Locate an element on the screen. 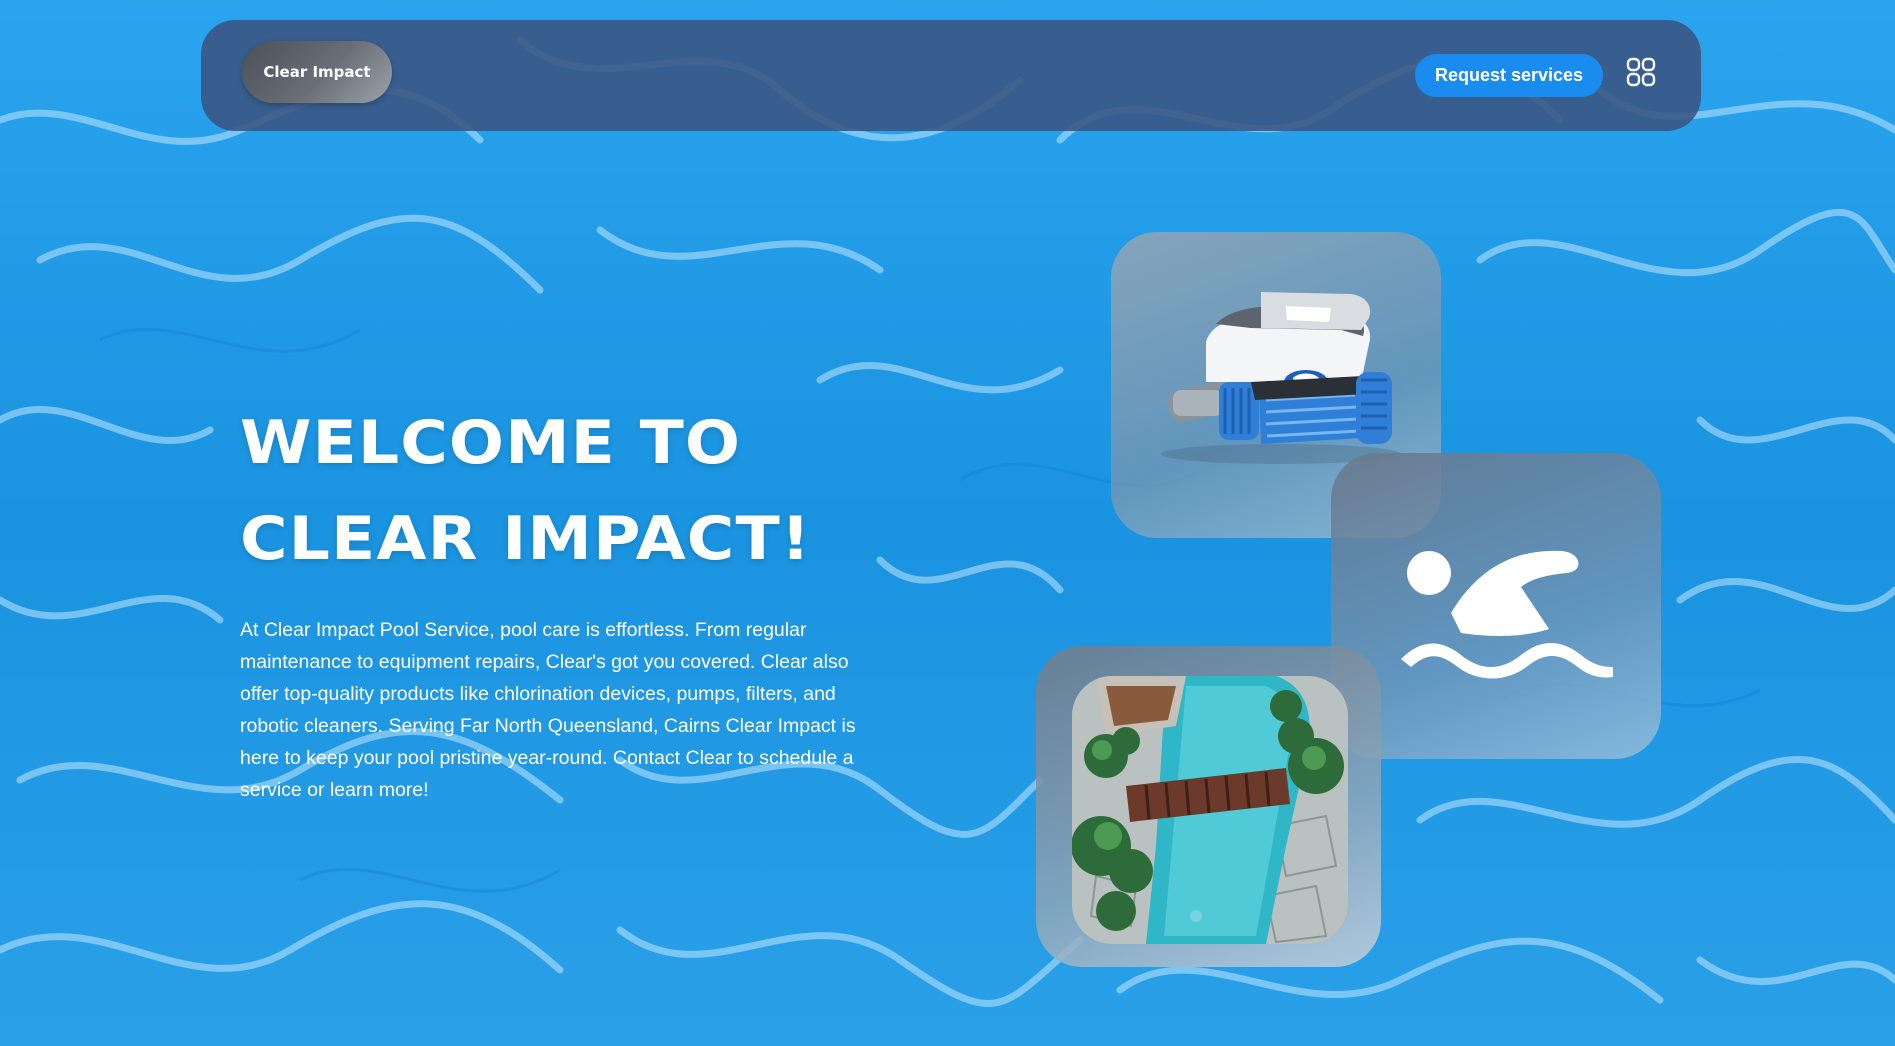 The image size is (1895, 1046). pool-photo-card is located at coordinates (1208, 806).